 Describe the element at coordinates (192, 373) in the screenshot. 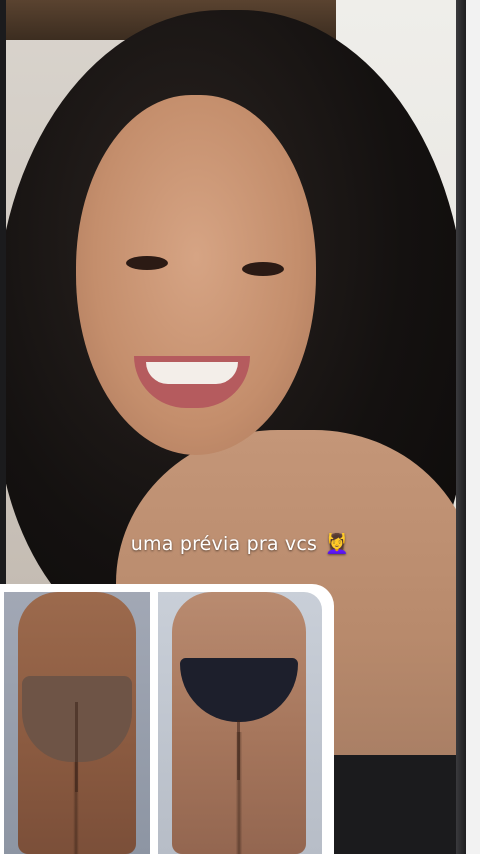

I see `teeth` at that location.